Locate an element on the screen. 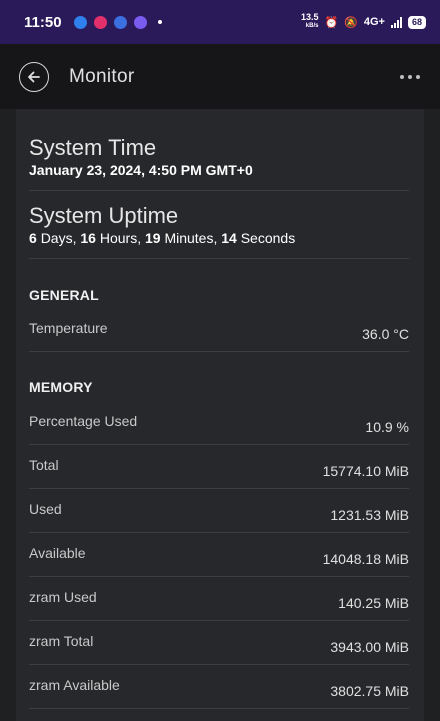 The image size is (440, 721). uptime-seconds-unit: Seconds is located at coordinates (268, 238).